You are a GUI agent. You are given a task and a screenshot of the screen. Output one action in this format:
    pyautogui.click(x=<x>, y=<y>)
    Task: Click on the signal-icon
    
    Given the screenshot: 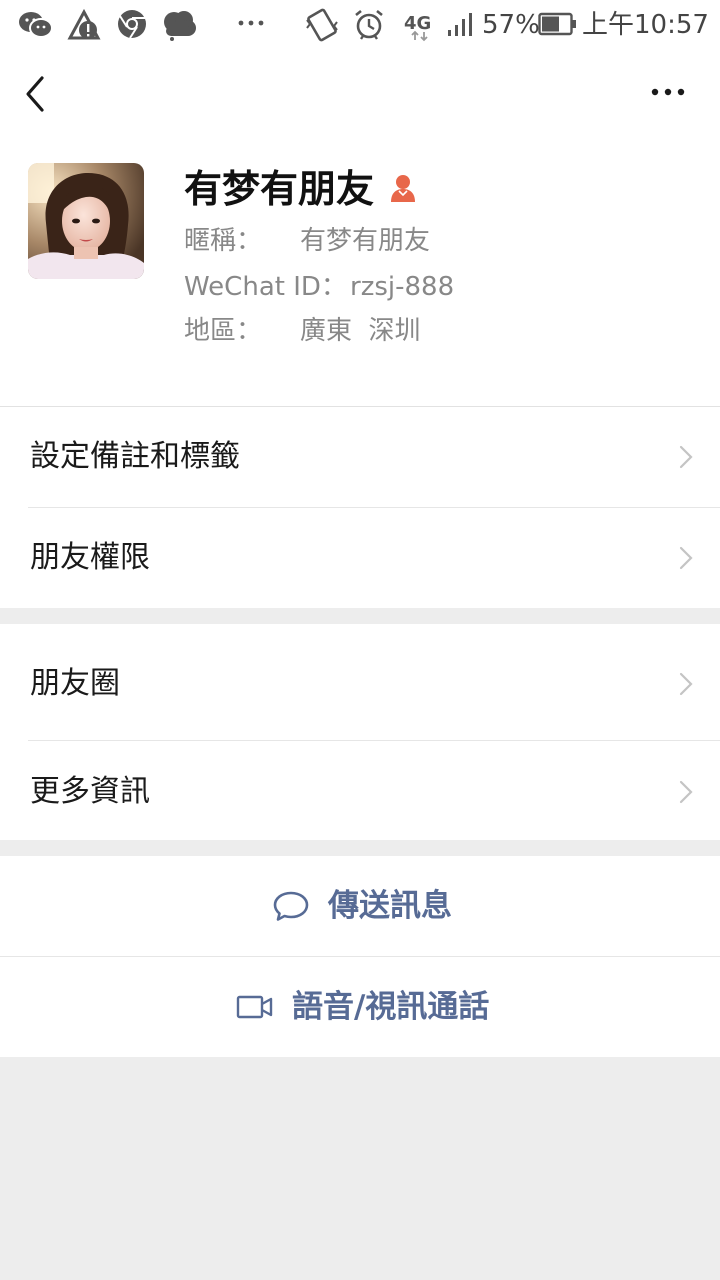 What is the action you would take?
    pyautogui.click(x=460, y=24)
    